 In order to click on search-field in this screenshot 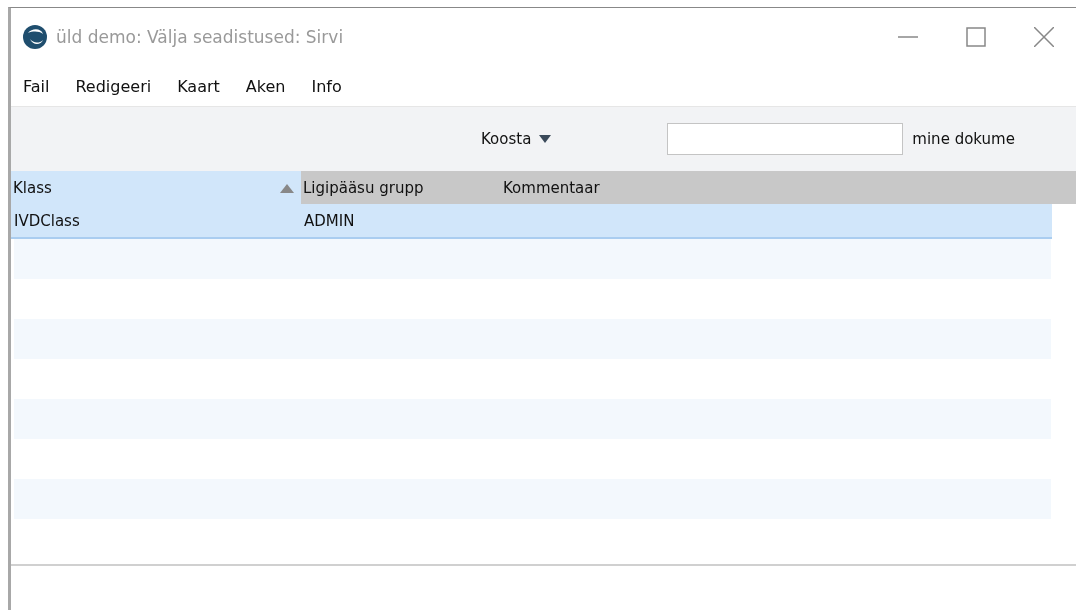, I will do `click(785, 139)`.